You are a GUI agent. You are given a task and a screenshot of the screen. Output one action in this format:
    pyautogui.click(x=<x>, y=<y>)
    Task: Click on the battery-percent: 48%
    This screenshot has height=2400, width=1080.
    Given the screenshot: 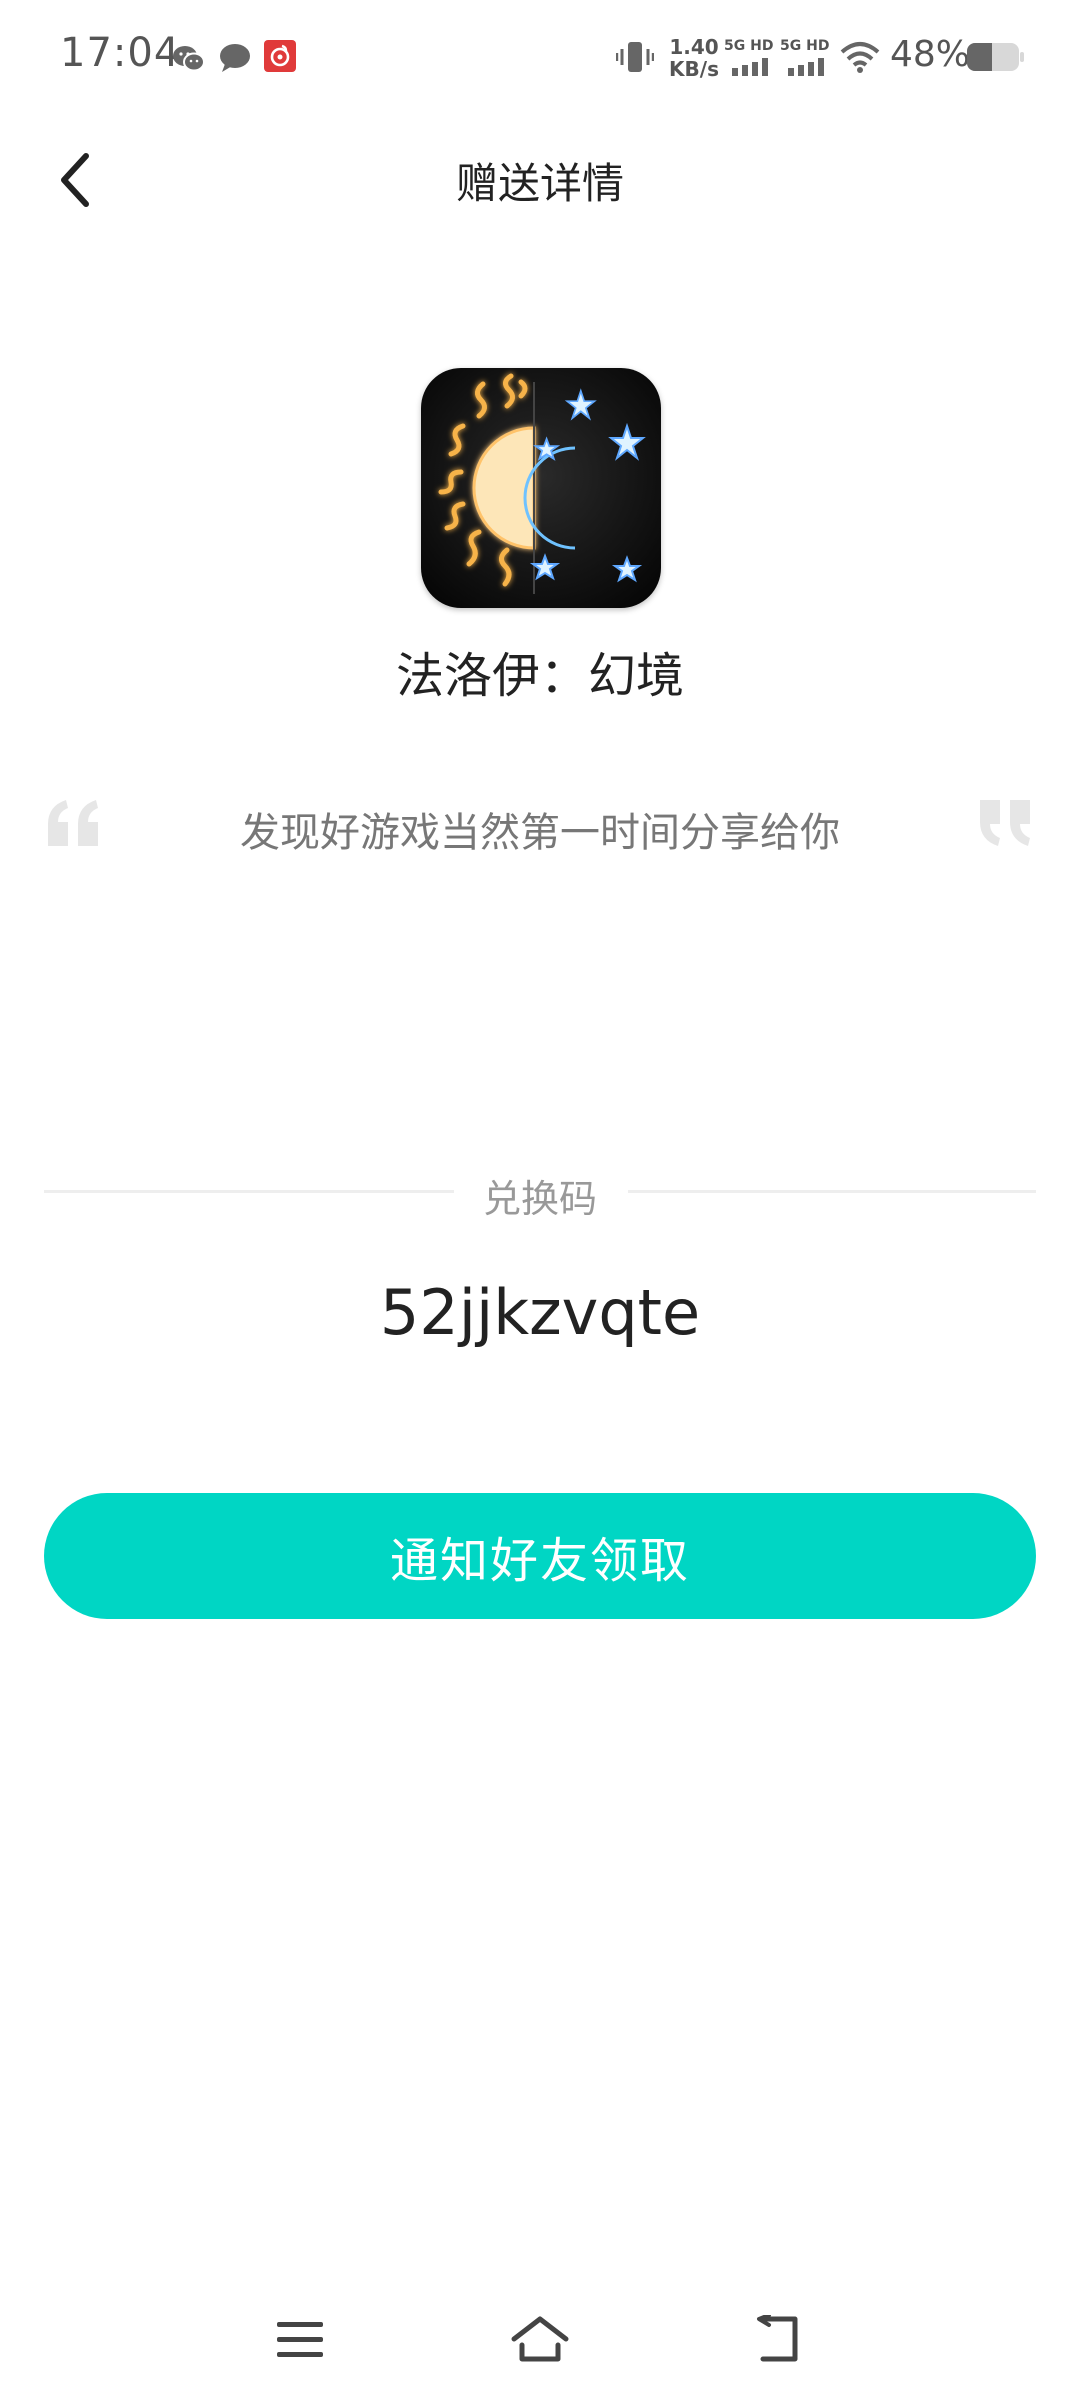 What is the action you would take?
    pyautogui.click(x=930, y=54)
    